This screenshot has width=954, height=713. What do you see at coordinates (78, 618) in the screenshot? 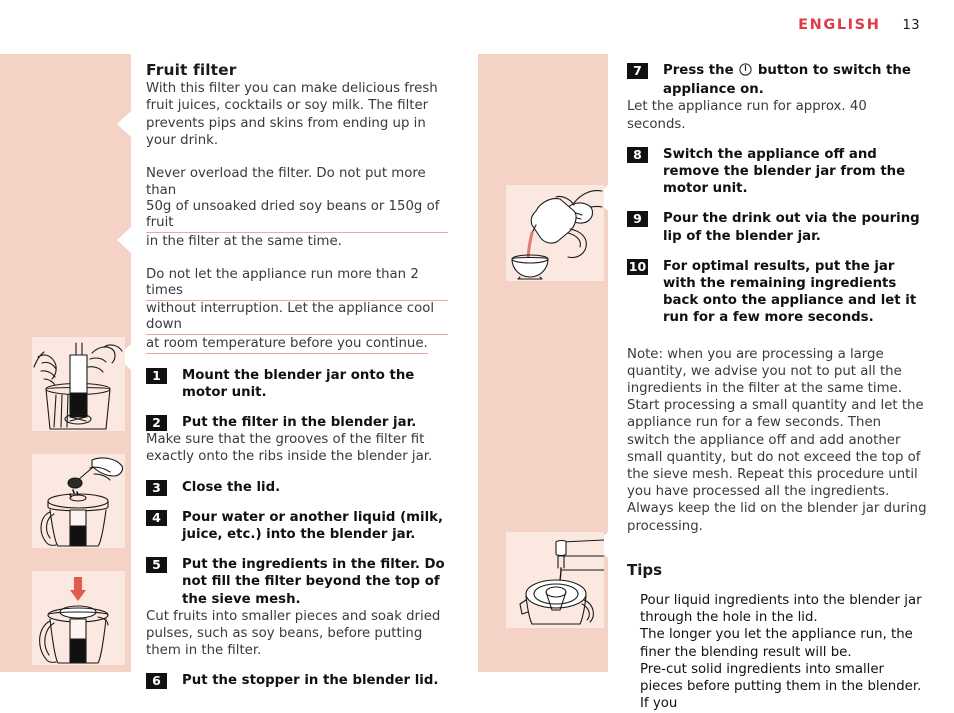
I see `stopper-into-lid-illustration` at bounding box center [78, 618].